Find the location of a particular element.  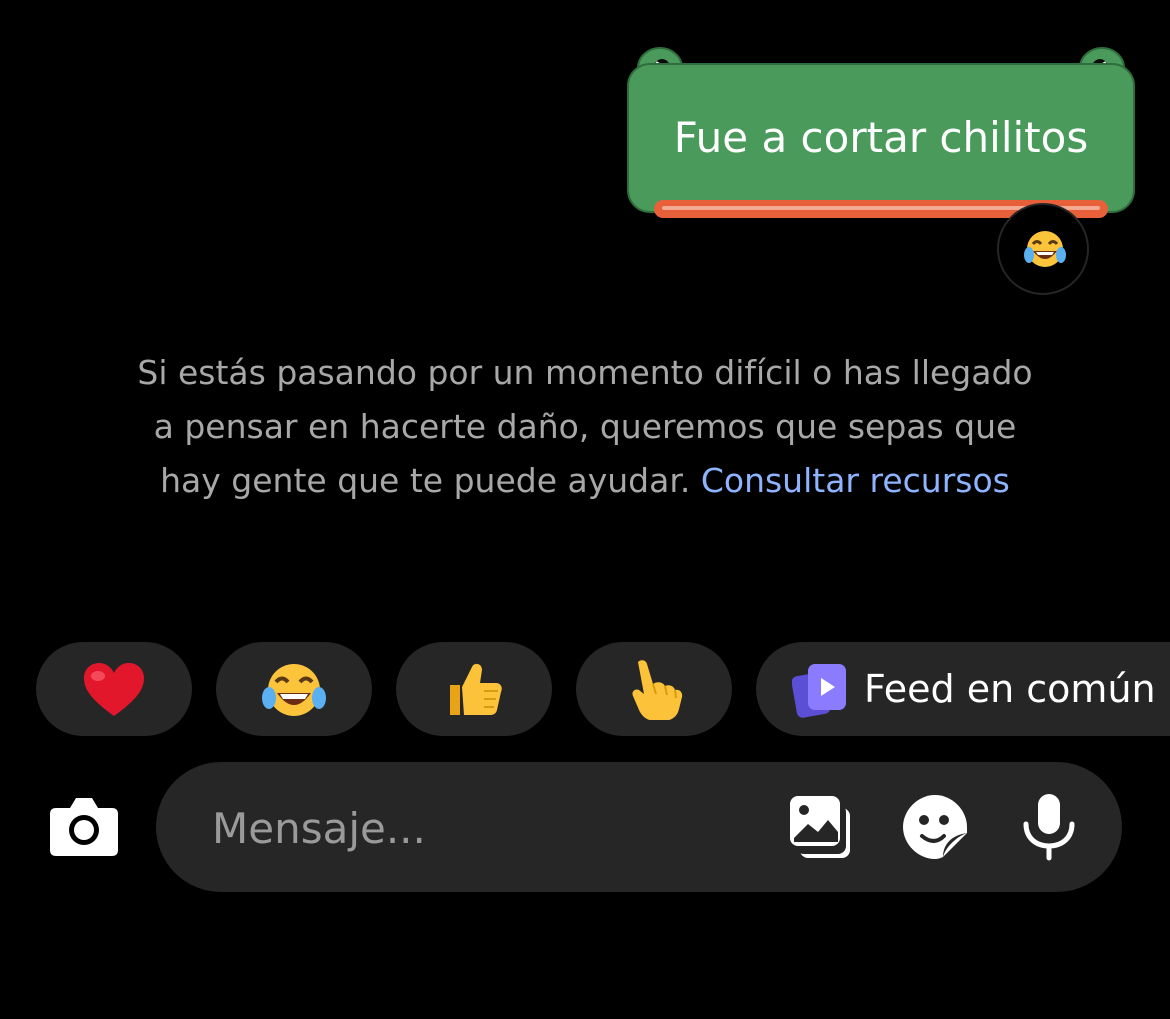

quick-reply-thumbs-up is located at coordinates (474, 689).